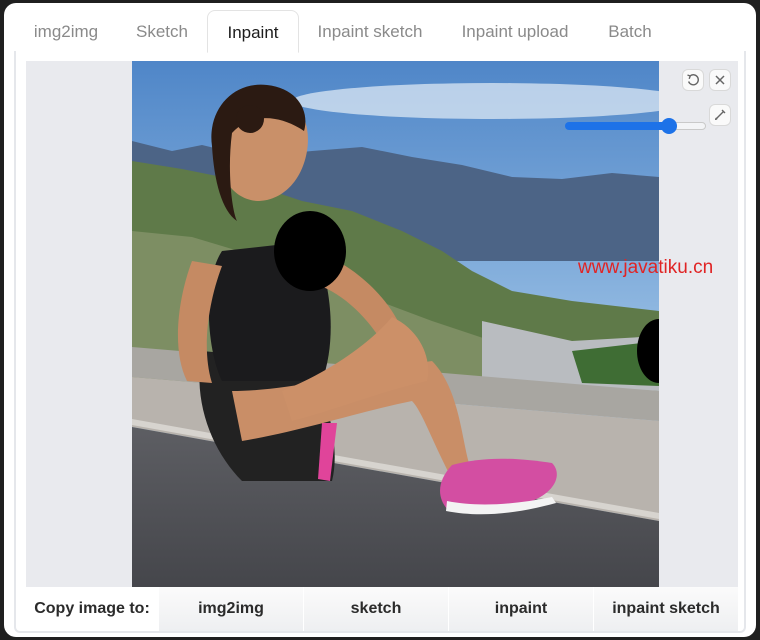 This screenshot has height=640, width=760. I want to click on undo-icon, so click(693, 80).